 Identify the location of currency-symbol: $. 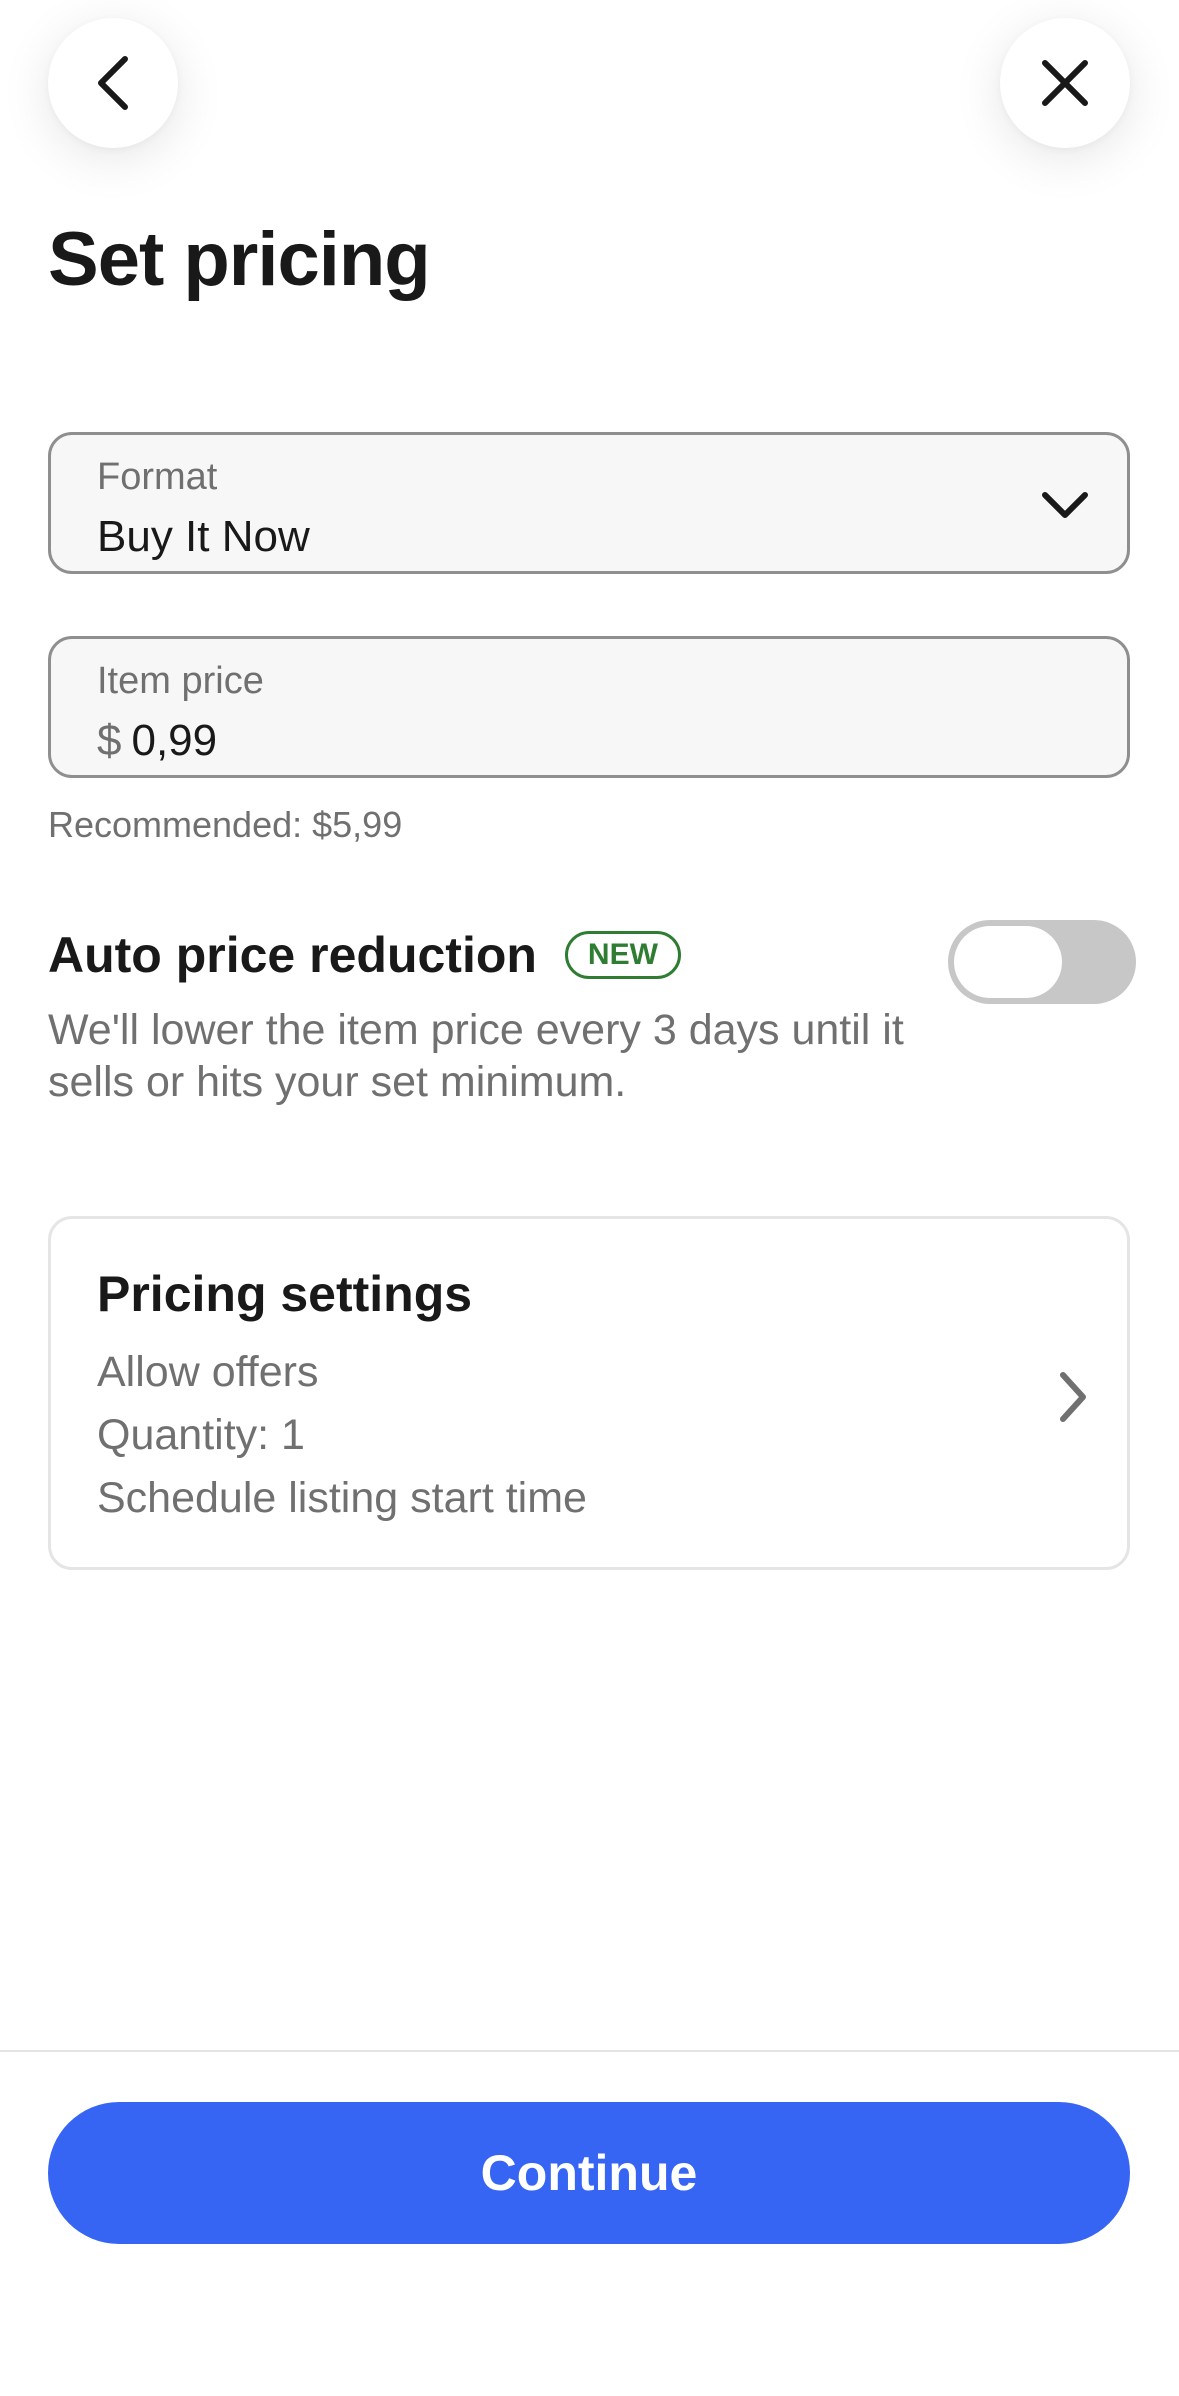
(109, 740).